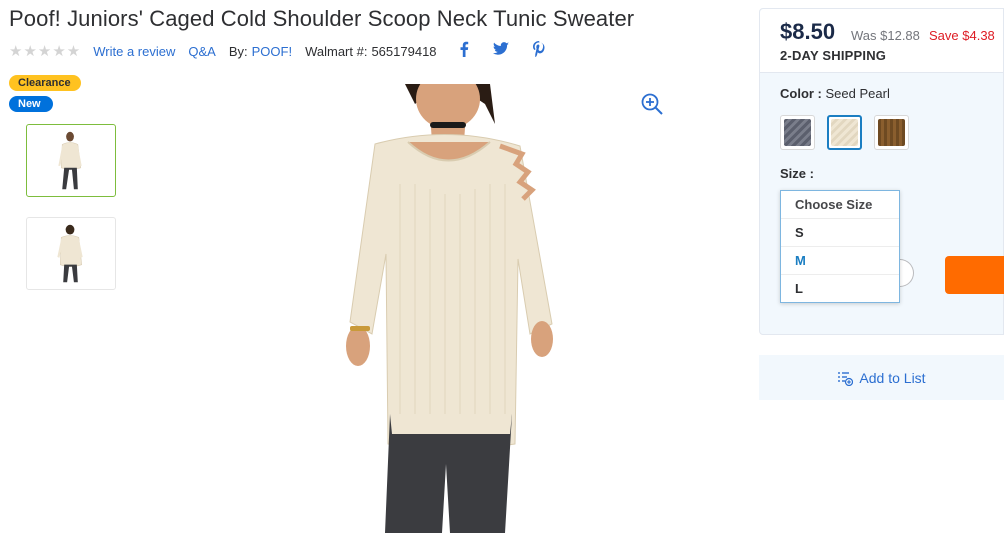  I want to click on thumbnail-back, so click(71, 253).